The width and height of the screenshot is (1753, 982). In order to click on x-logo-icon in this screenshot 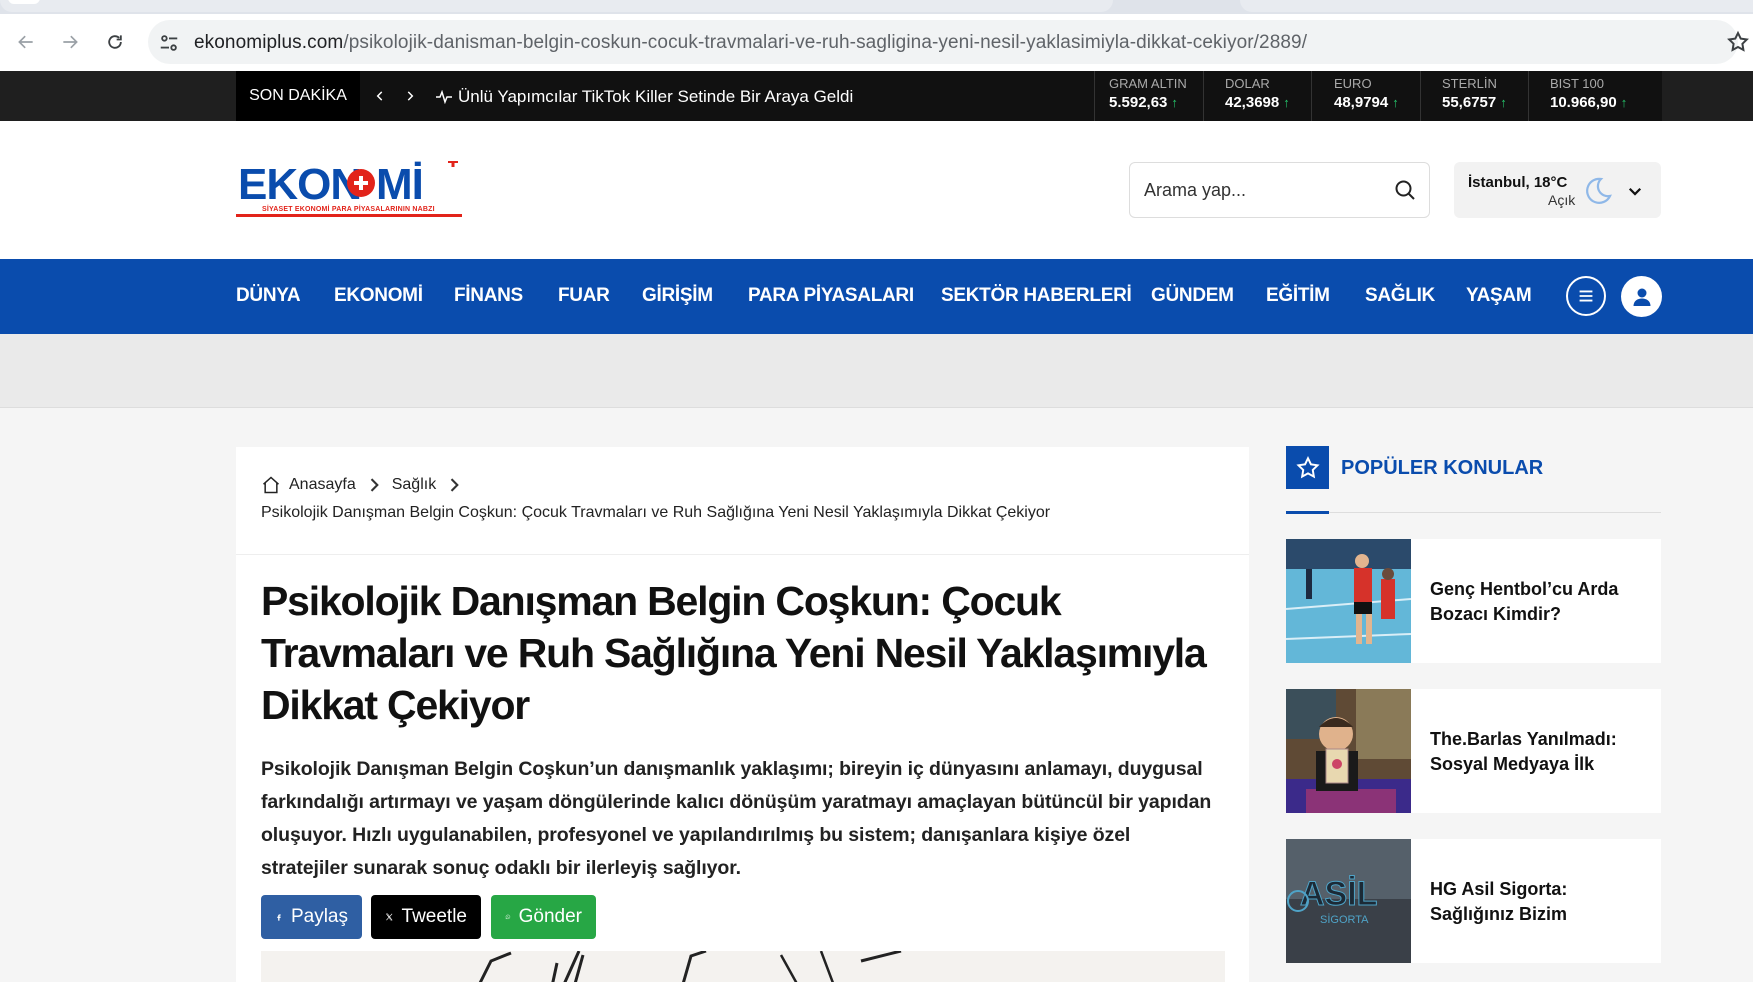, I will do `click(389, 917)`.